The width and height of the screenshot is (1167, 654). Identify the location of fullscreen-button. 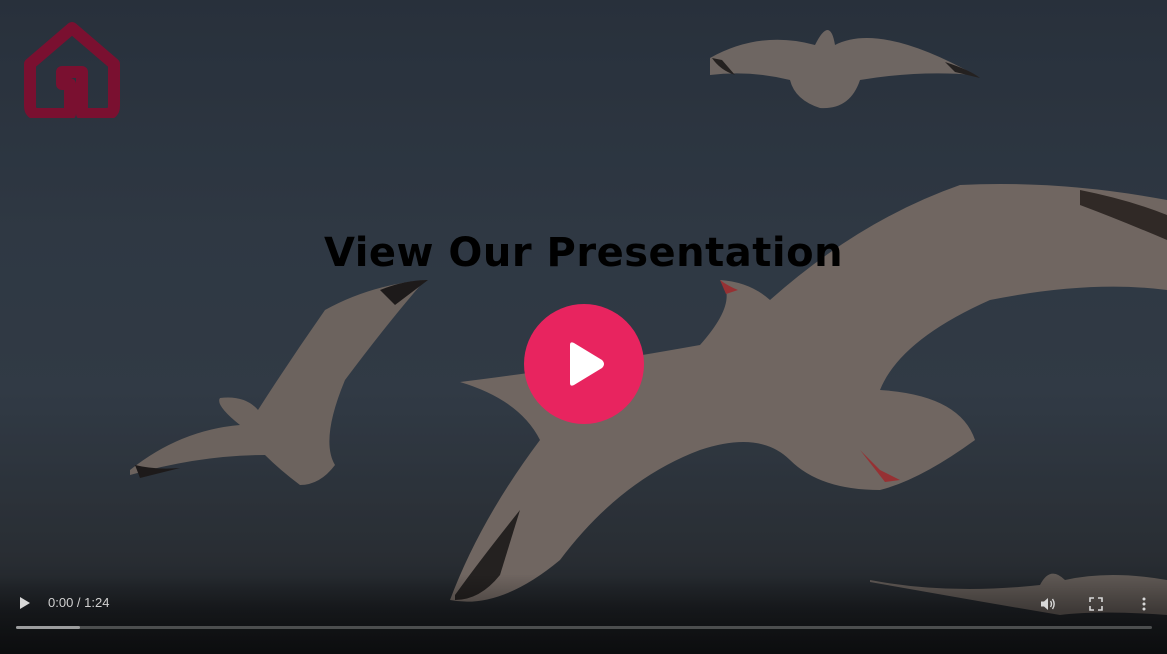
(1096, 604).